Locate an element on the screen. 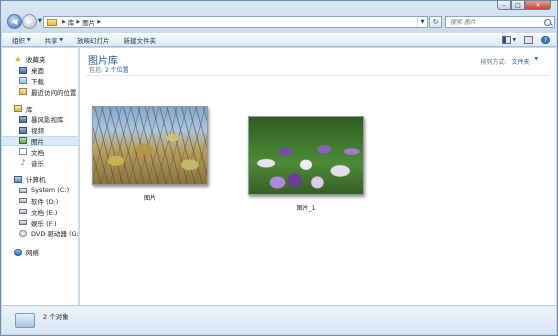 Image resolution: width=558 pixels, height=336 pixels. breadcrumb-library: 库 is located at coordinates (71, 22).